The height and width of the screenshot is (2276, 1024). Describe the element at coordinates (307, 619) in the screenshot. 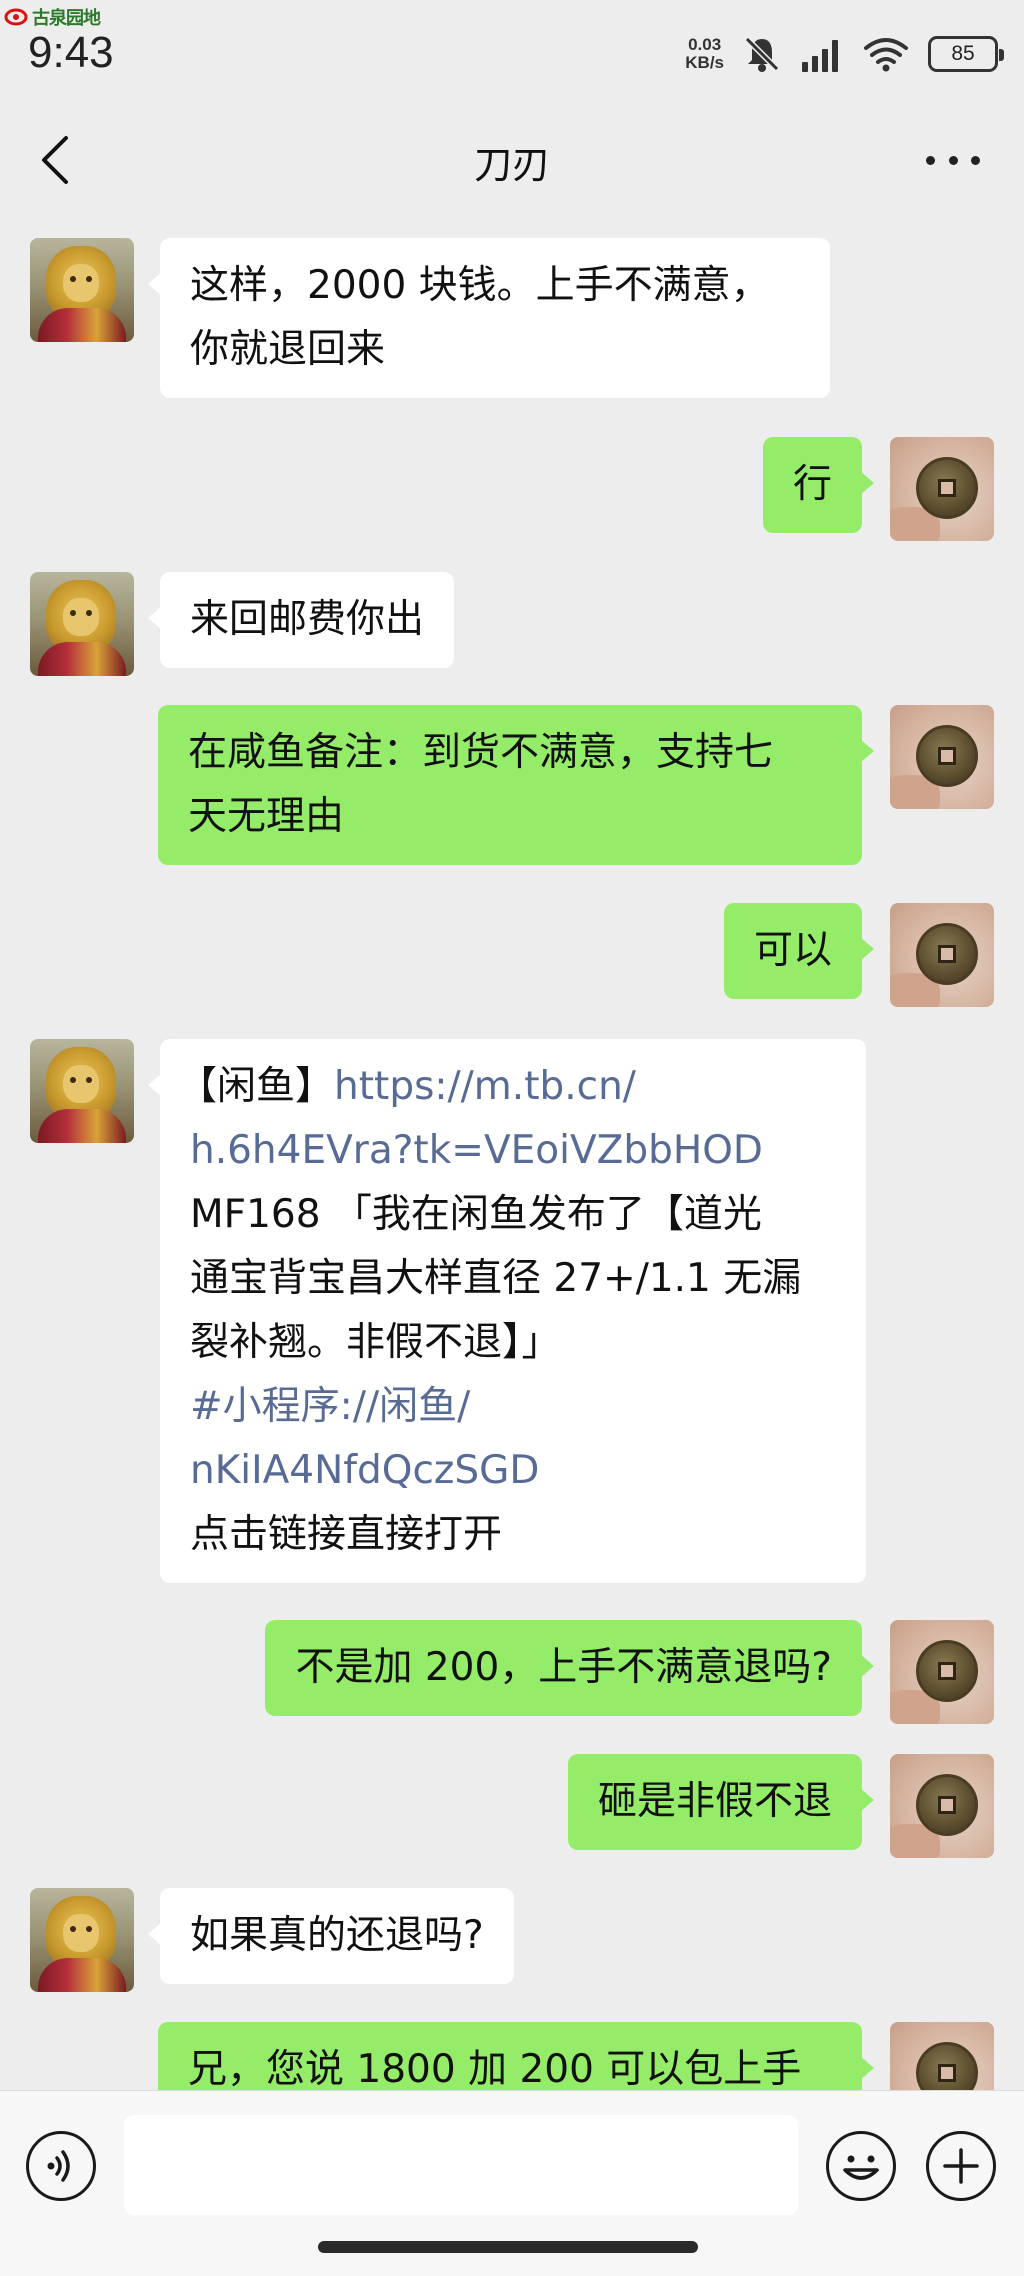

I see `message-text-line: 来回邮费你出` at that location.